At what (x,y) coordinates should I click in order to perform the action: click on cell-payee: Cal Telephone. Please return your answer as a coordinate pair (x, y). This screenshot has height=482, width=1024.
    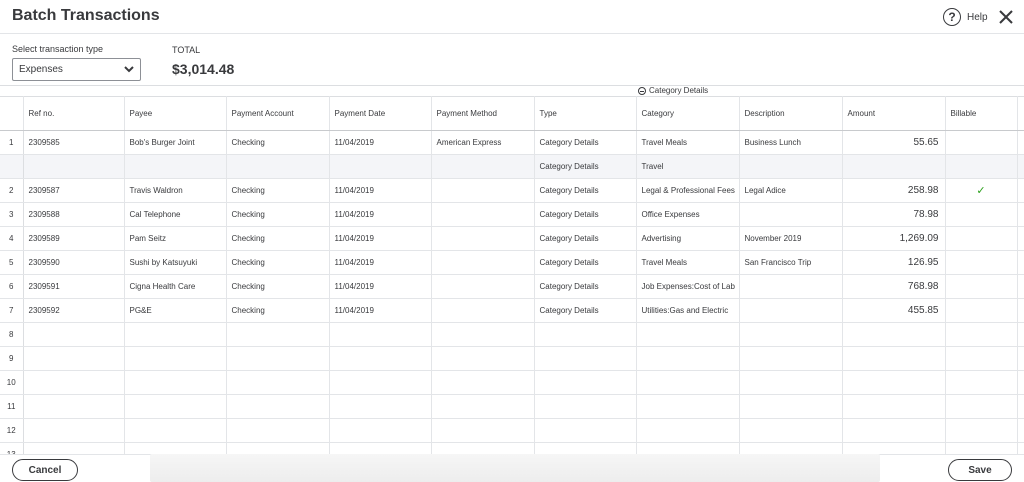
    Looking at the image, I should click on (175, 214).